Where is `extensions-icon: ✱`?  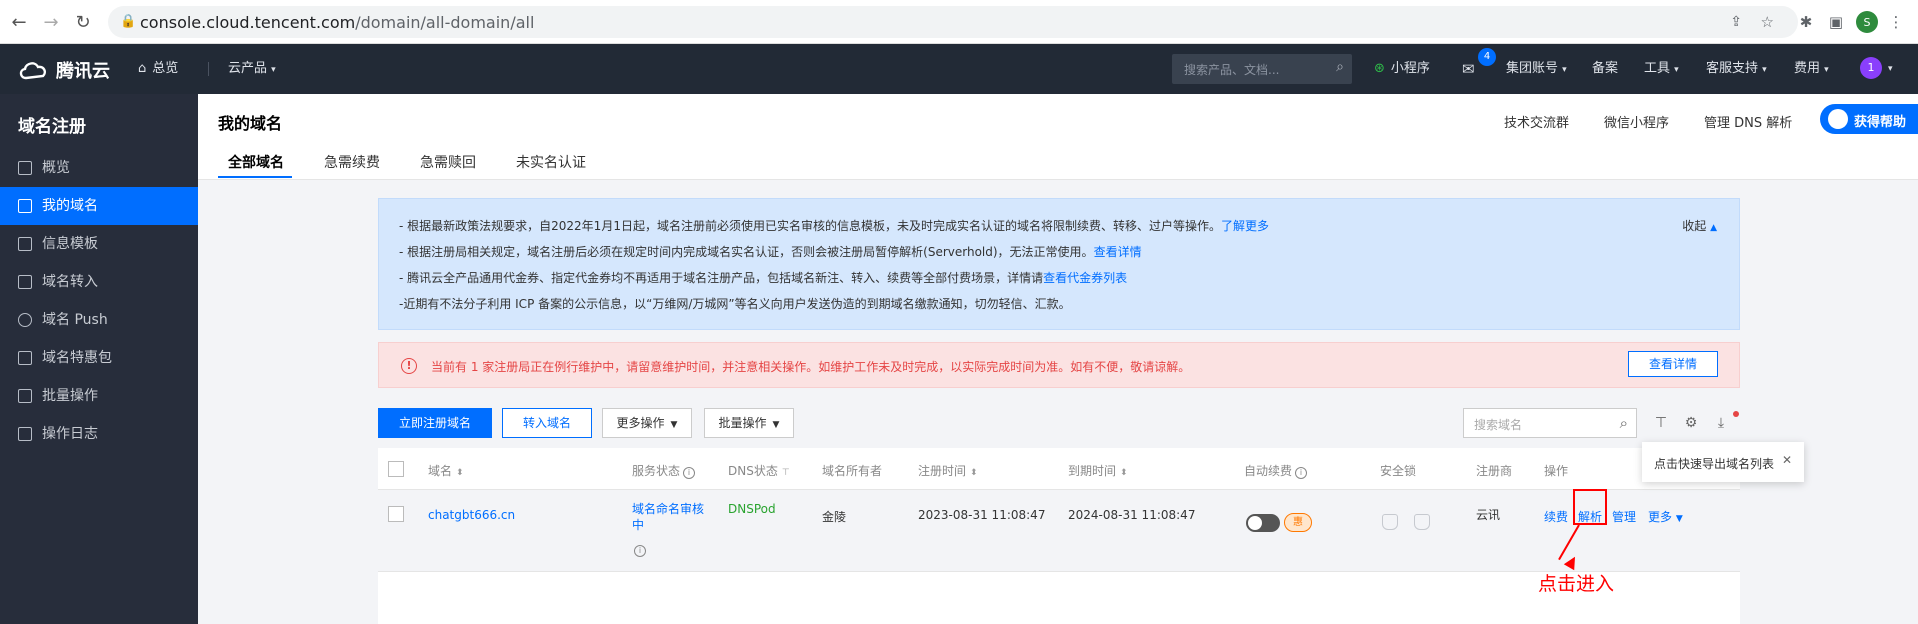
extensions-icon: ✱ is located at coordinates (1806, 22).